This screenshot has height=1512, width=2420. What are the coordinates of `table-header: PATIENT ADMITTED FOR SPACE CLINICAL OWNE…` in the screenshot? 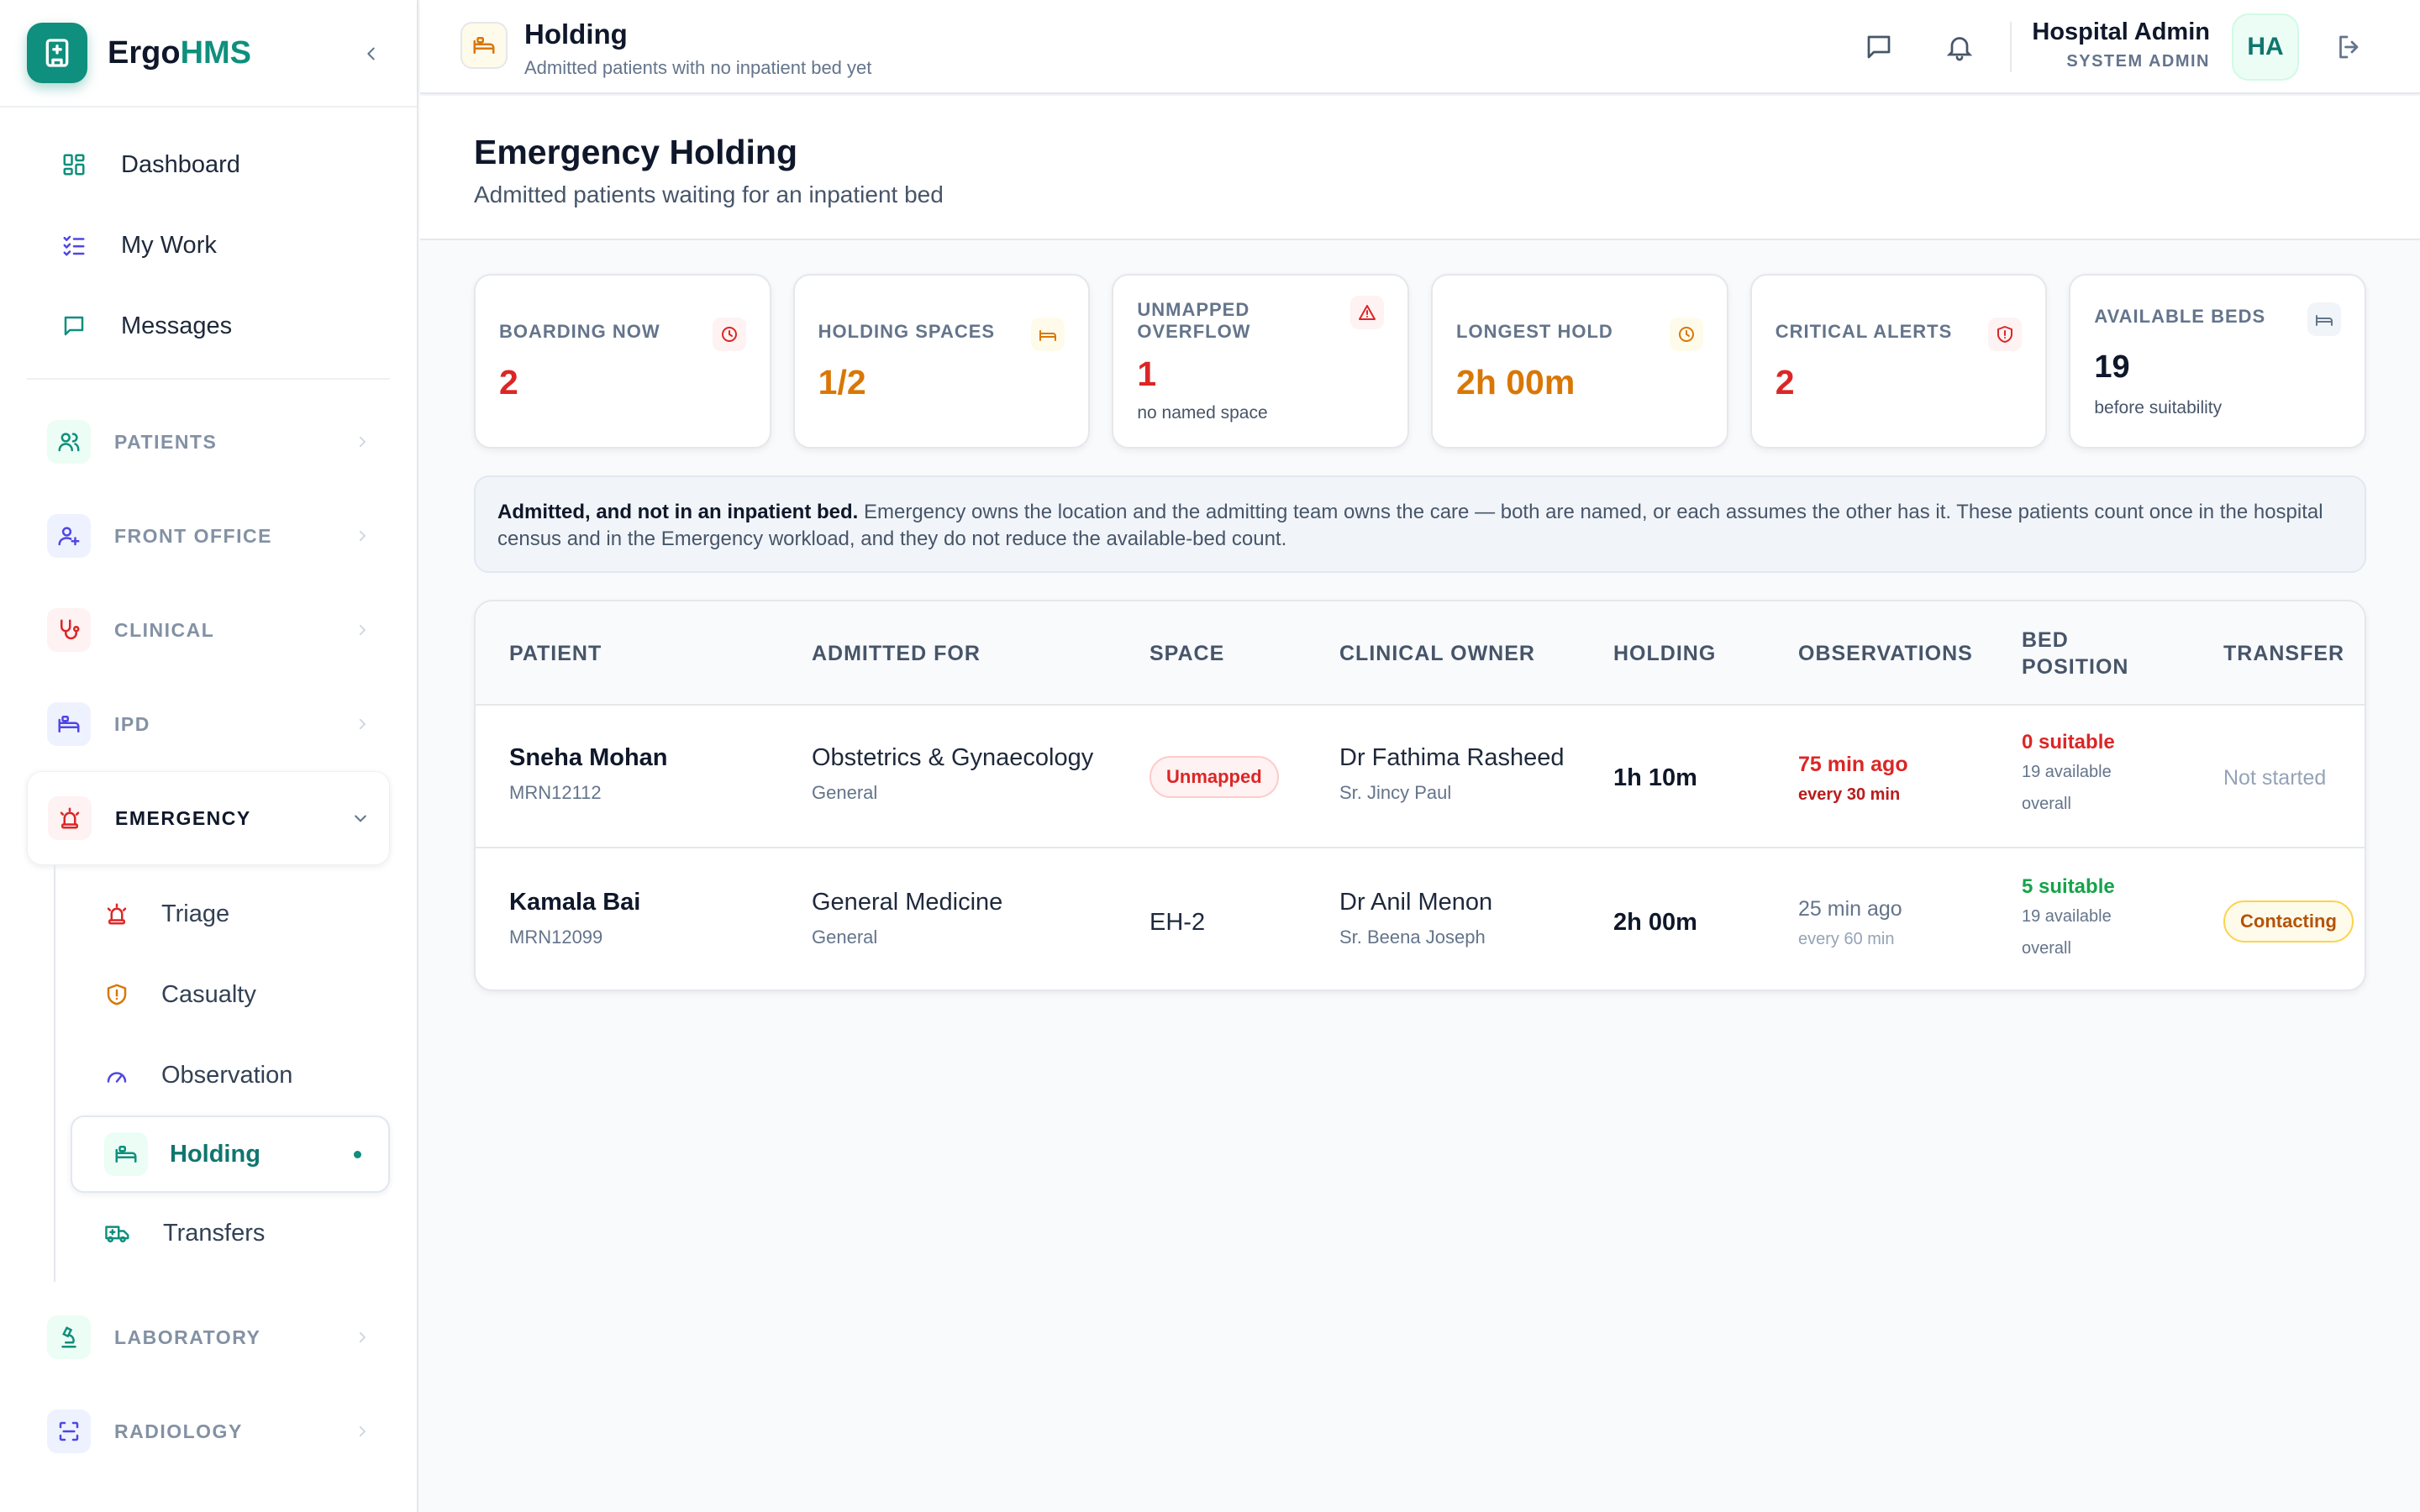 It's located at (1420, 653).